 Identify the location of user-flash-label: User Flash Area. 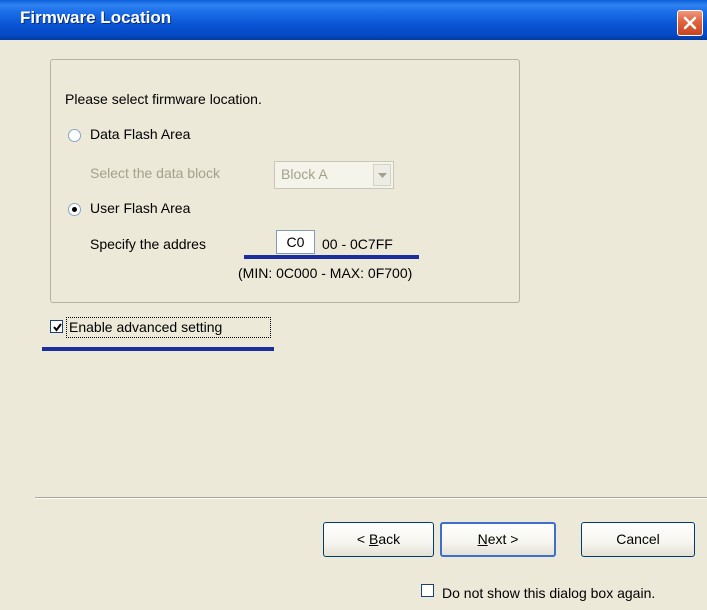
(140, 208).